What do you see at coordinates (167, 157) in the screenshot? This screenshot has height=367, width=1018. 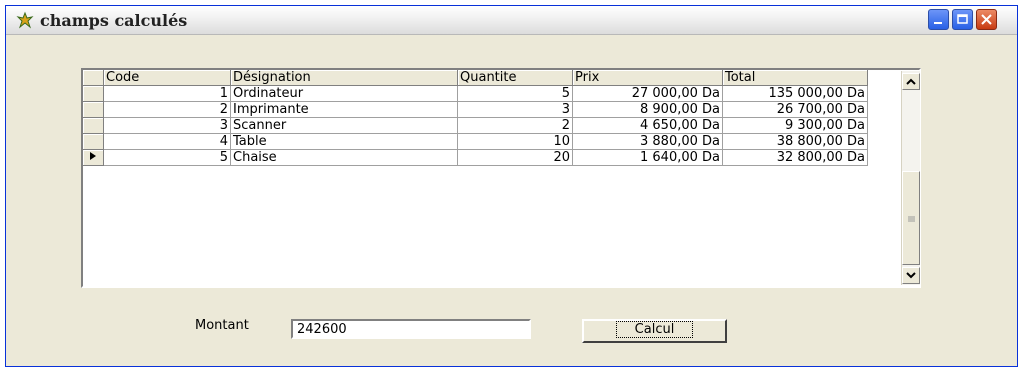 I see `cell-code: 5` at bounding box center [167, 157].